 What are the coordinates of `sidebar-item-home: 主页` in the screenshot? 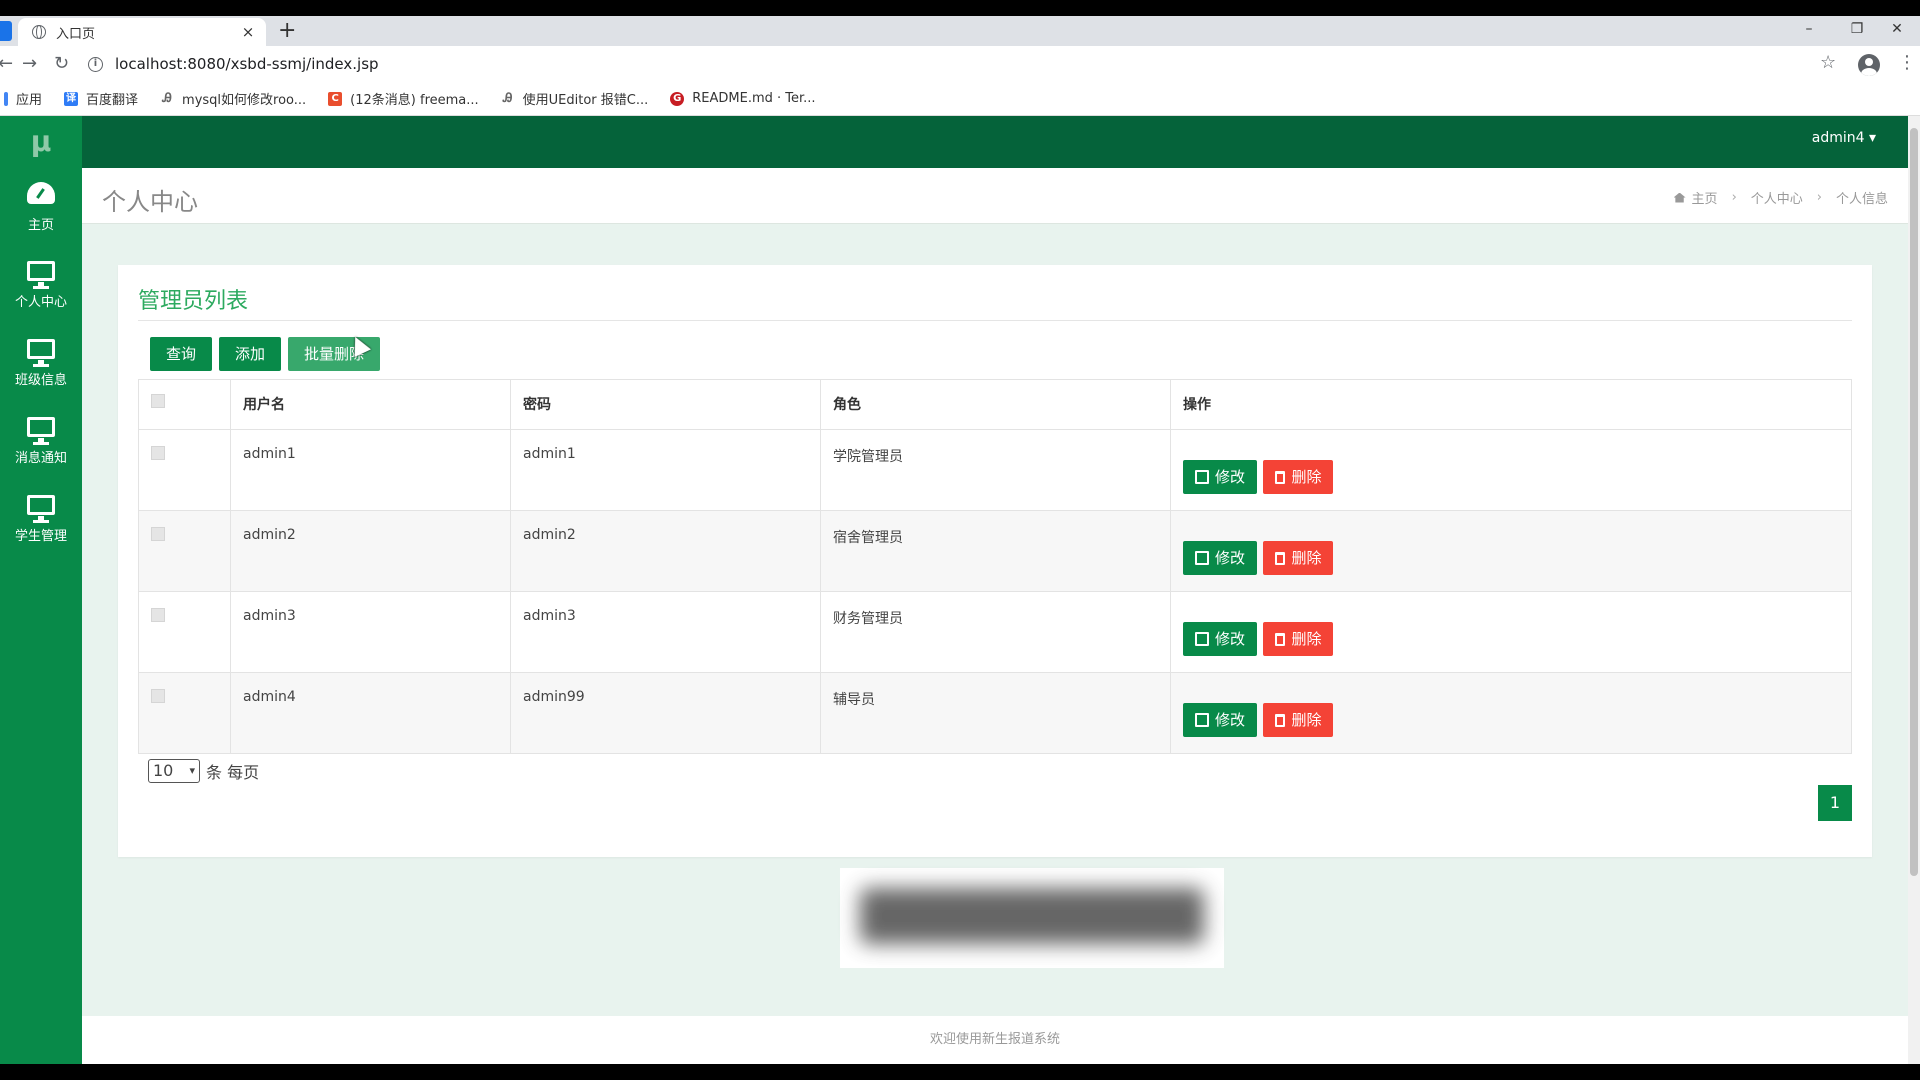 It's located at (41, 207).